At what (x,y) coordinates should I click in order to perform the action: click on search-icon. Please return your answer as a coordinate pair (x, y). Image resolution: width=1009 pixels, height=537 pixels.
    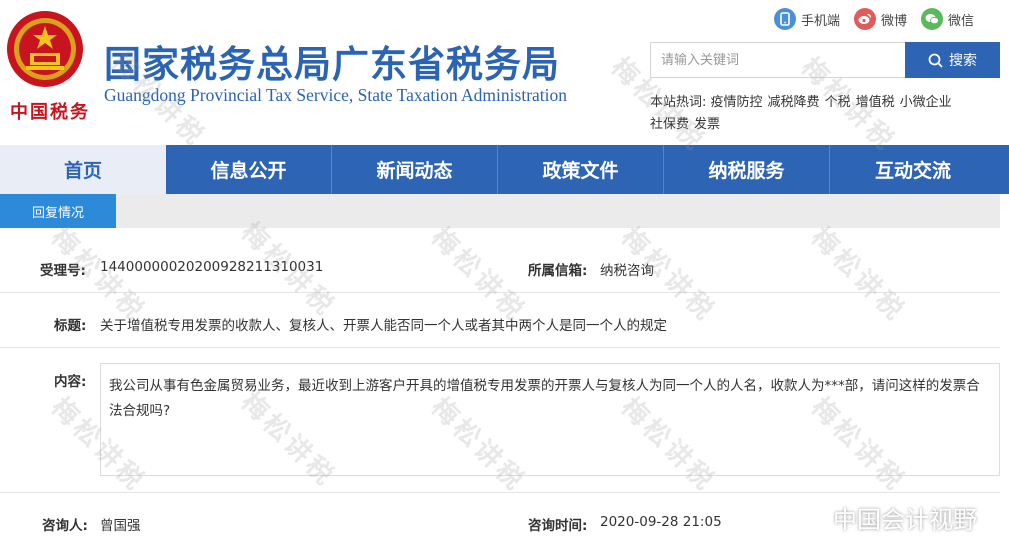
    Looking at the image, I should click on (935, 60).